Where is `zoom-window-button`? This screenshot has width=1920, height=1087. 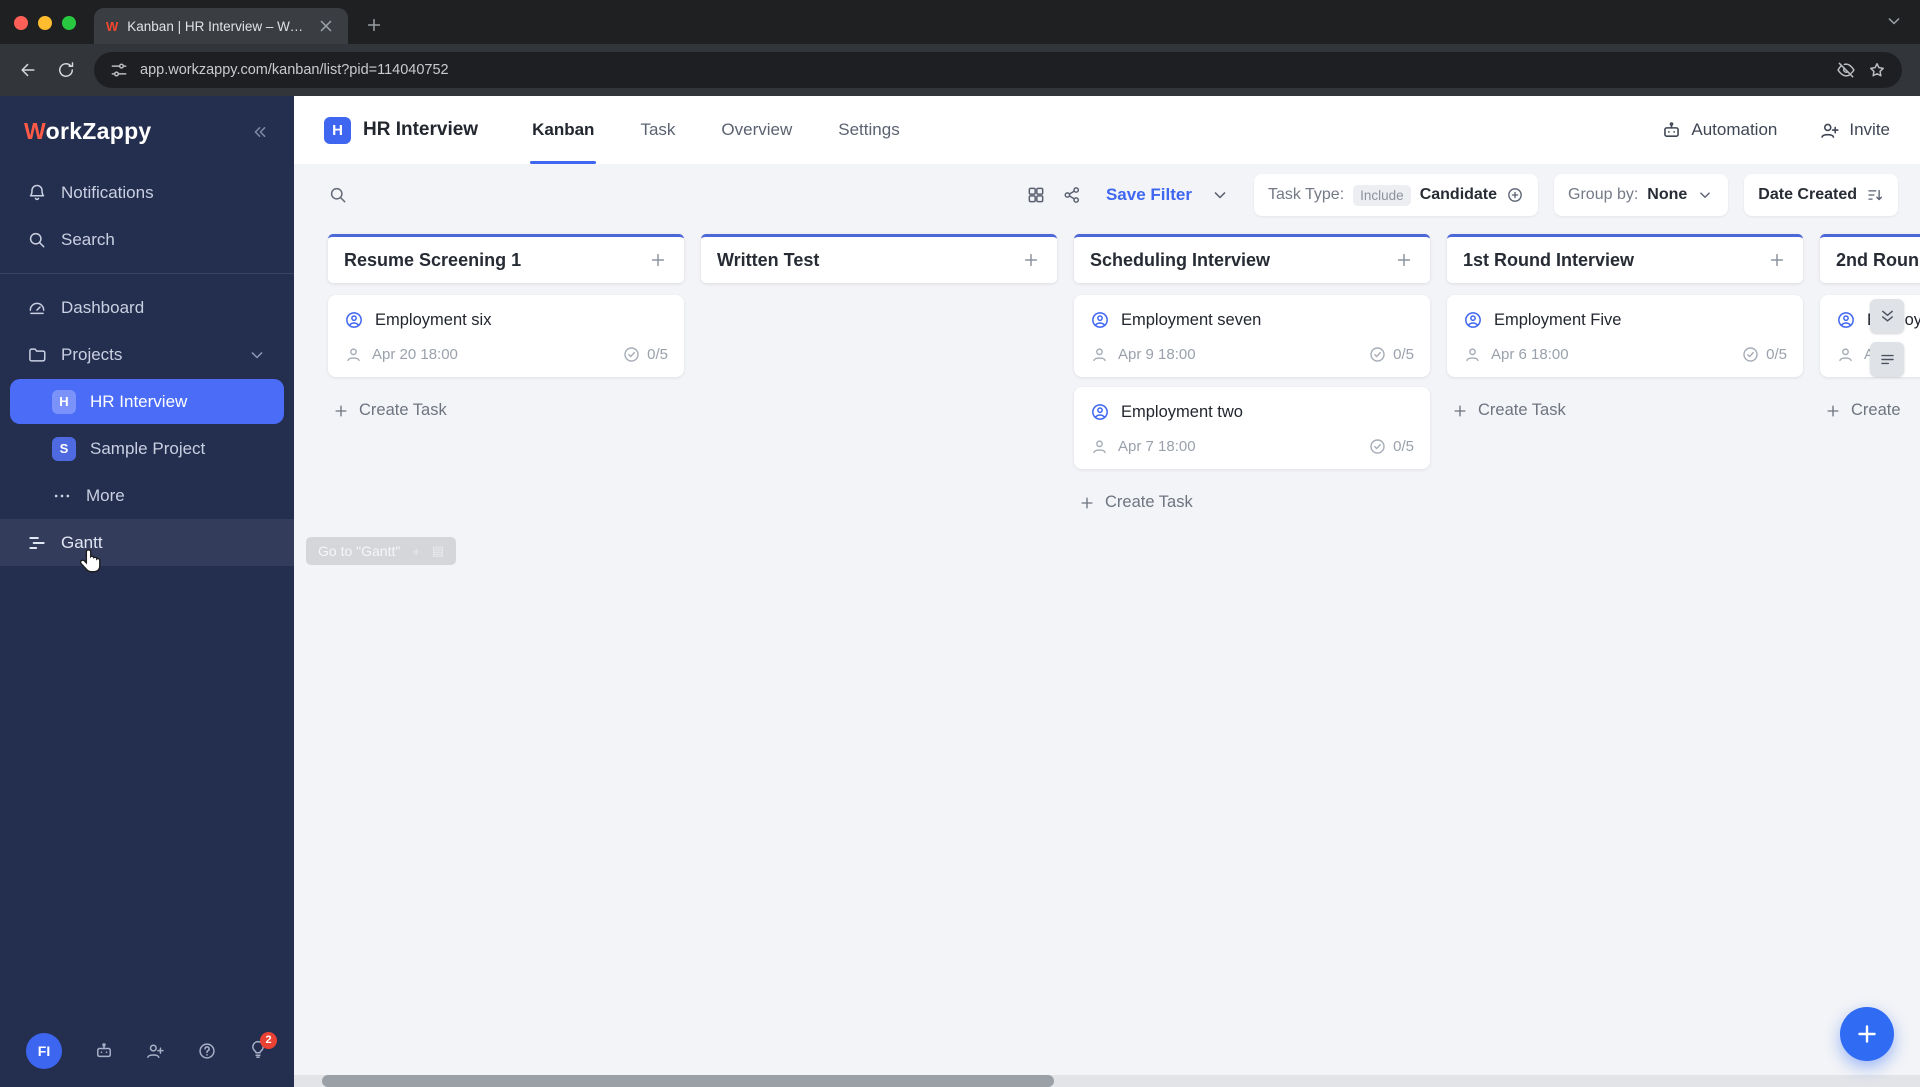
zoom-window-button is located at coordinates (69, 23).